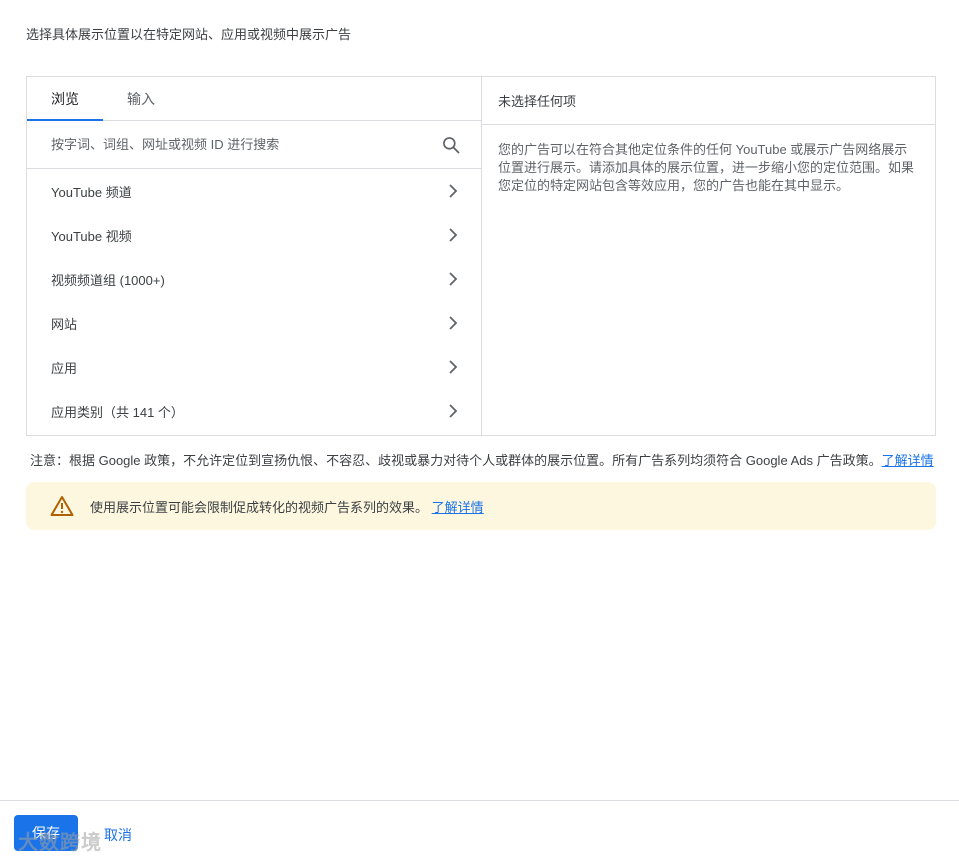 This screenshot has height=860, width=959. Describe the element at coordinates (254, 367) in the screenshot. I see `category-apps: 应用` at that location.